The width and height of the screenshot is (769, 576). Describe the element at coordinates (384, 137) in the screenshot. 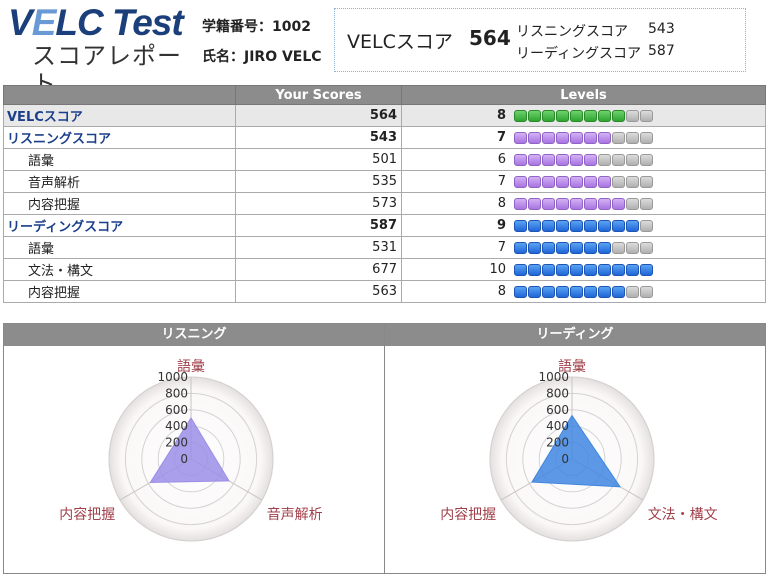

I see `table-row: リスニングスコア 543 7` at that location.